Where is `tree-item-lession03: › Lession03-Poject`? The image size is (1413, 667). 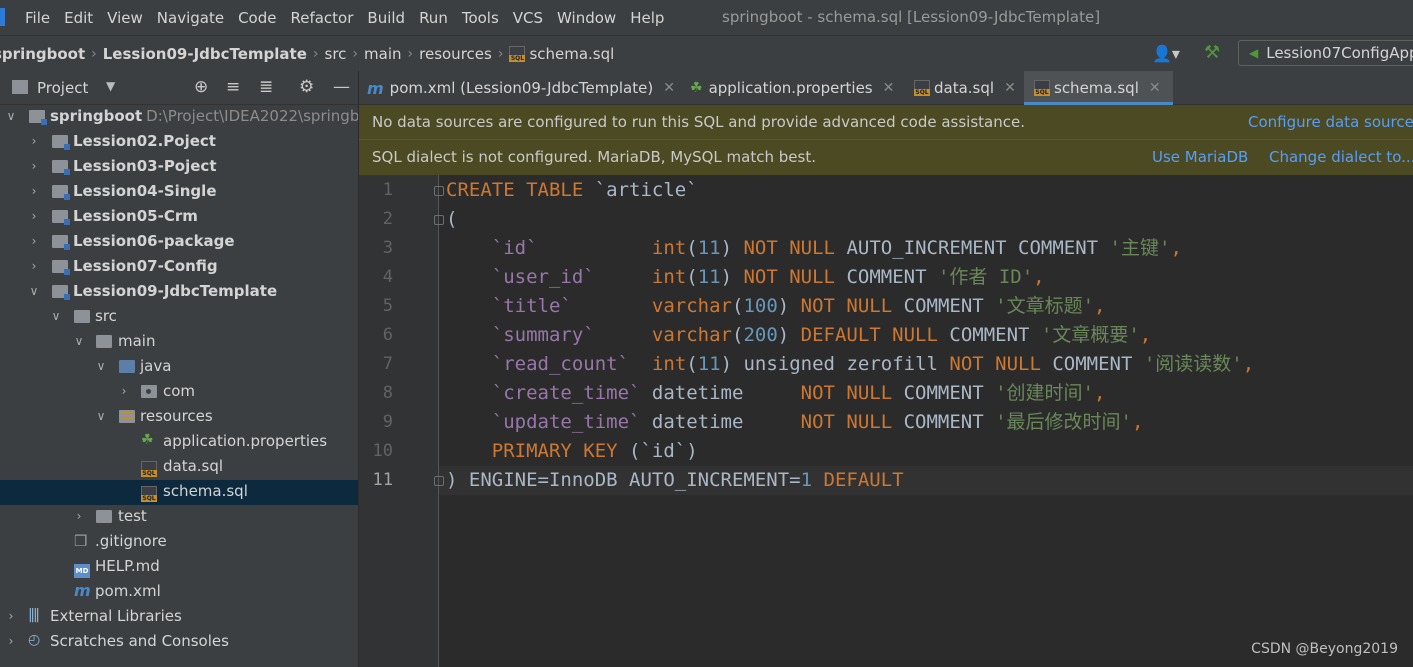 tree-item-lession03: › Lession03-Poject is located at coordinates (179, 167).